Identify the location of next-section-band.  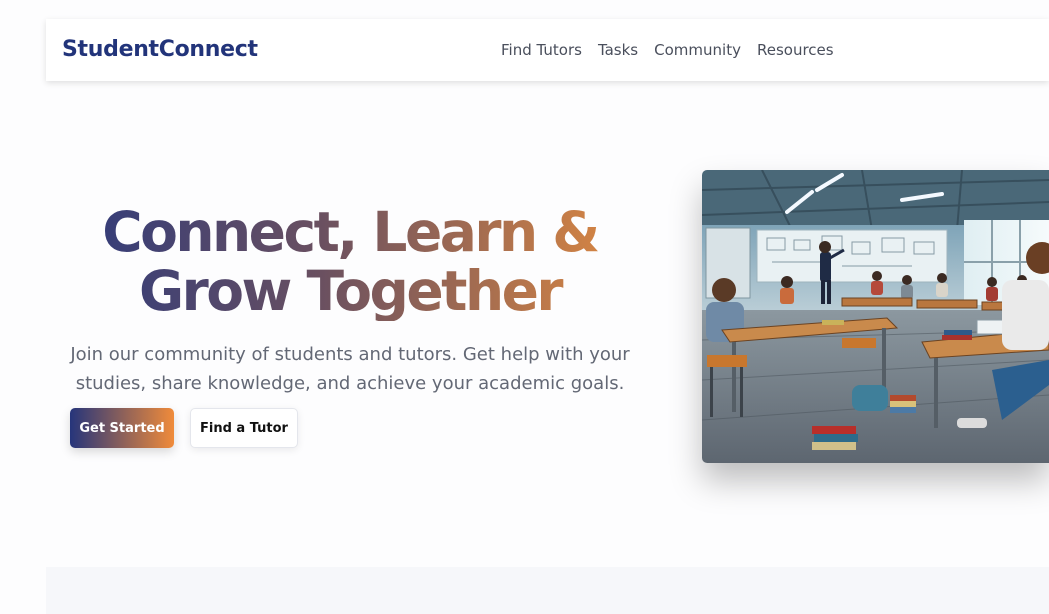
(547, 590).